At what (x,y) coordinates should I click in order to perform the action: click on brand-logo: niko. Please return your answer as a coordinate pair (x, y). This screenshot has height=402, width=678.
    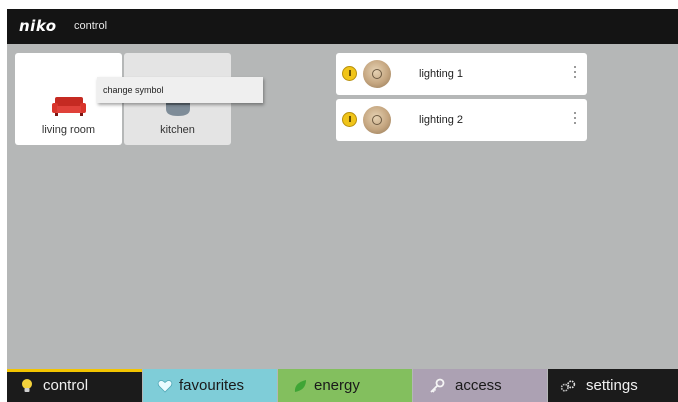
    Looking at the image, I should click on (38, 26).